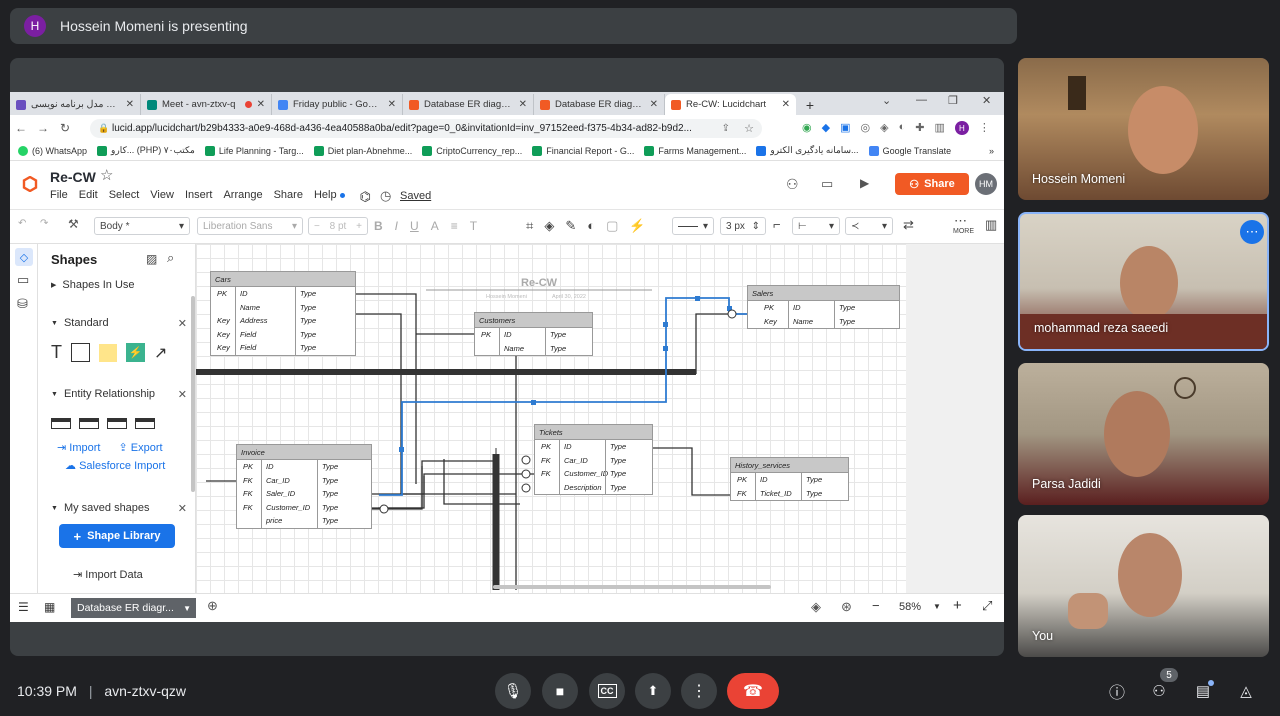 This screenshot has height=716, width=1280. Describe the element at coordinates (513, 691) in the screenshot. I see `microphone-button: 🎙` at that location.